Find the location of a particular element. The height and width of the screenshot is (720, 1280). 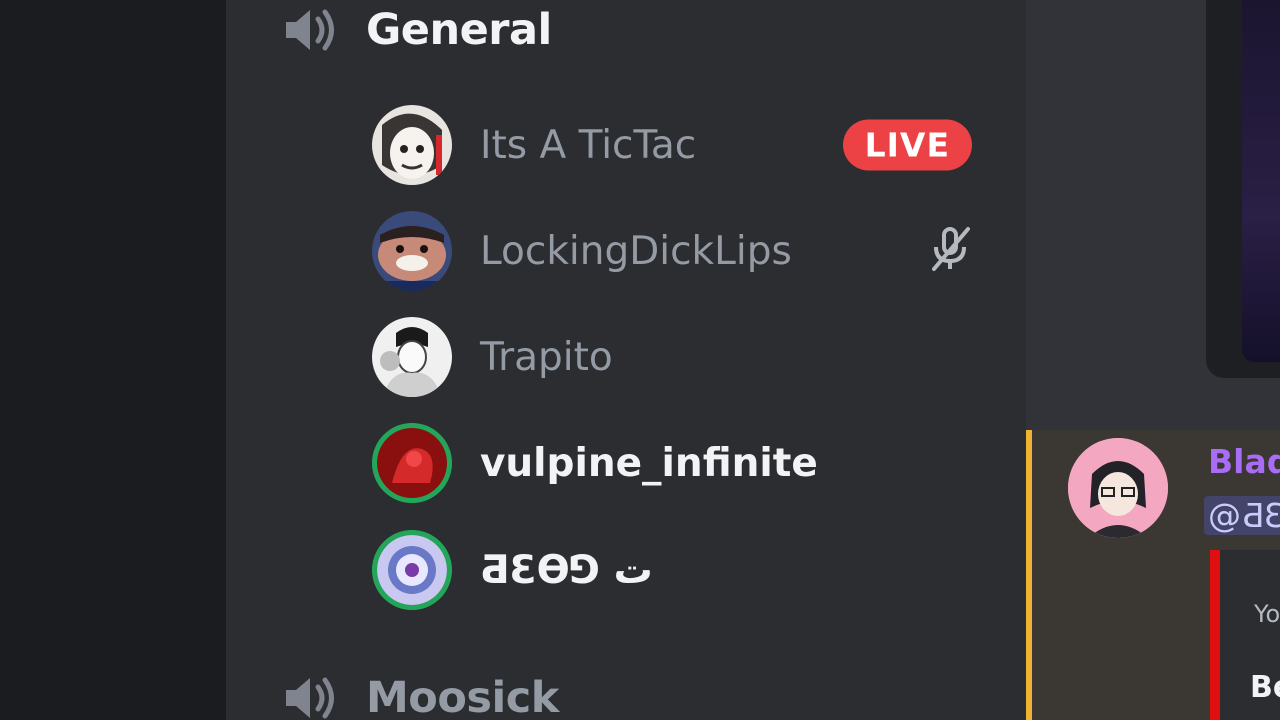

member-name: Its A TicTac is located at coordinates (588, 145).